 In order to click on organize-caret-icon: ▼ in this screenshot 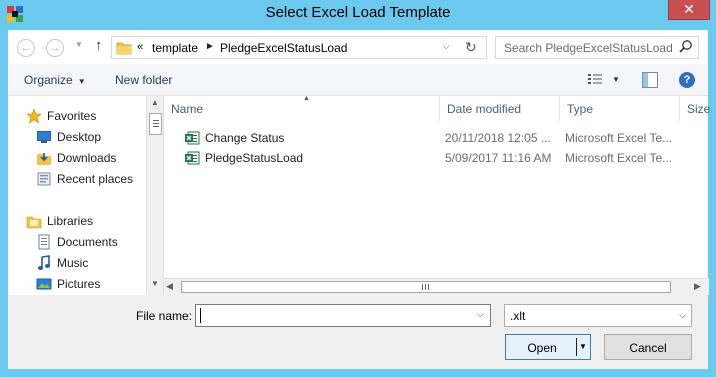, I will do `click(81, 81)`.